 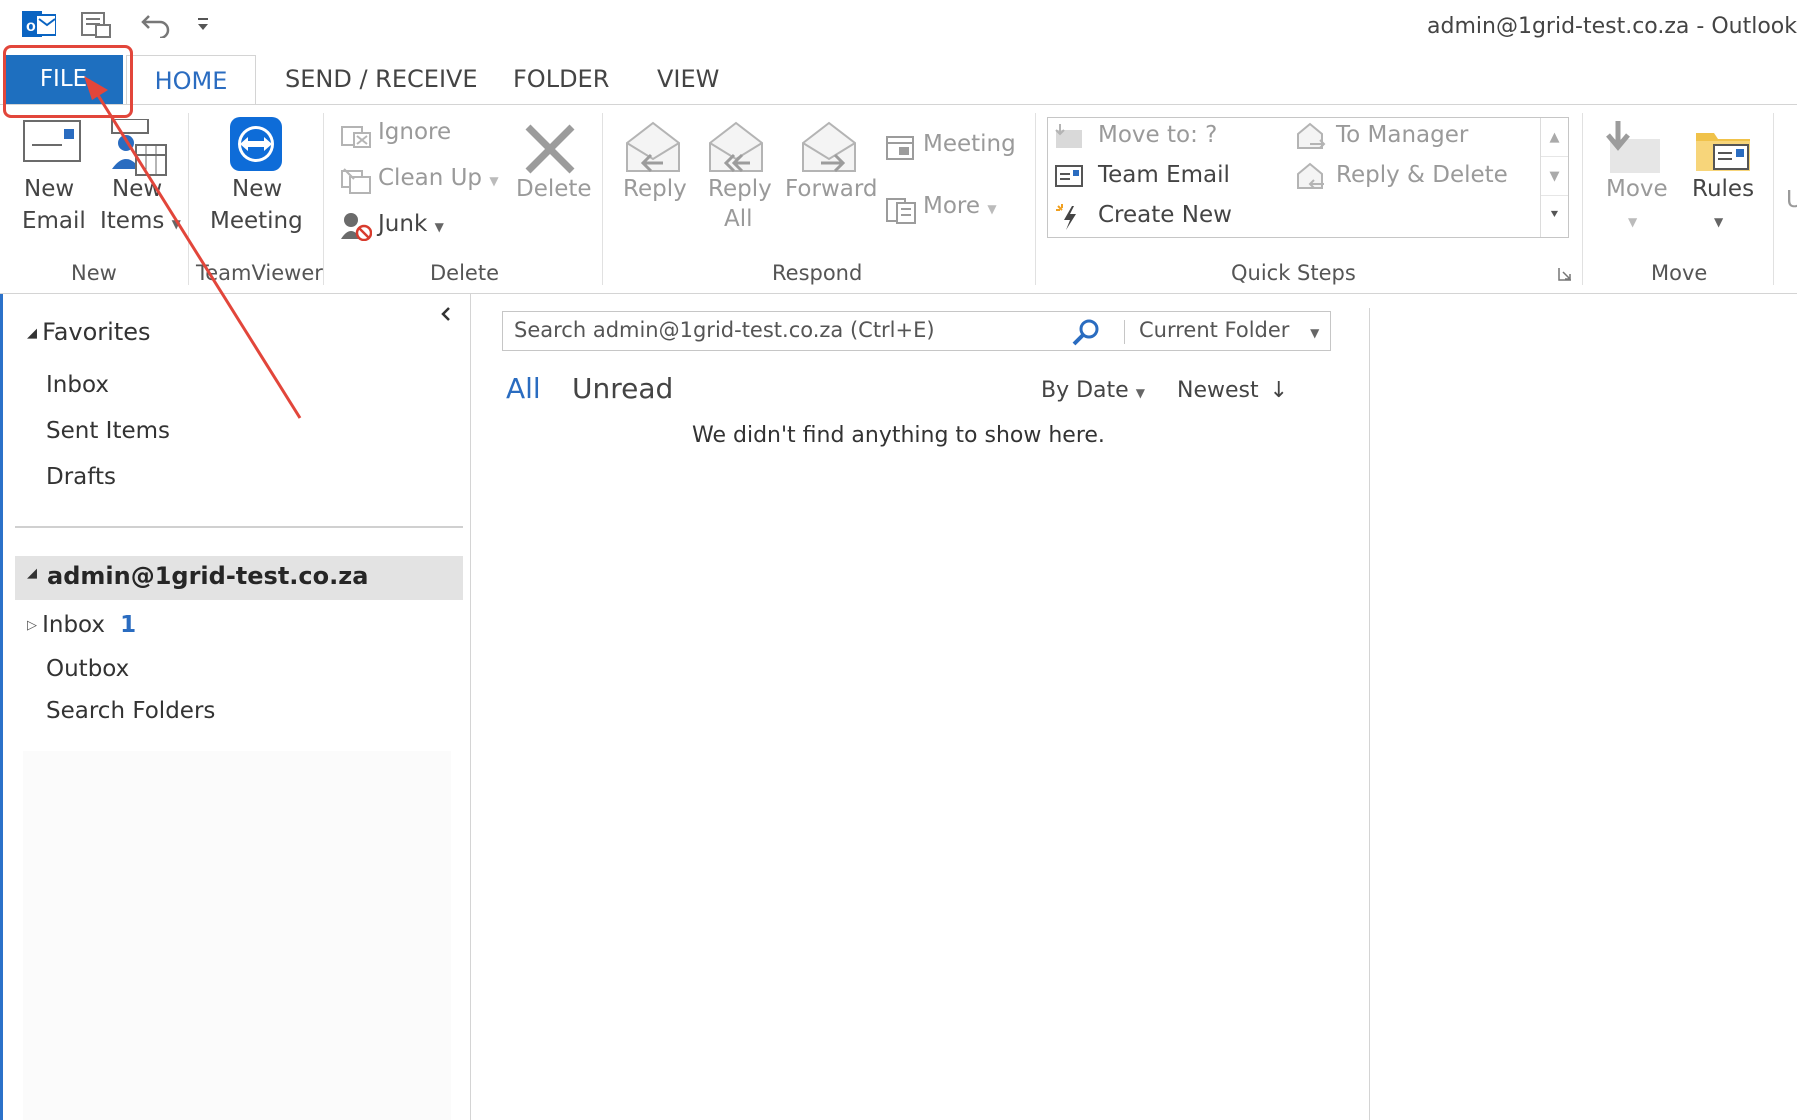 I want to click on quick-step-to-manager: To Manager, so click(x=1416, y=138).